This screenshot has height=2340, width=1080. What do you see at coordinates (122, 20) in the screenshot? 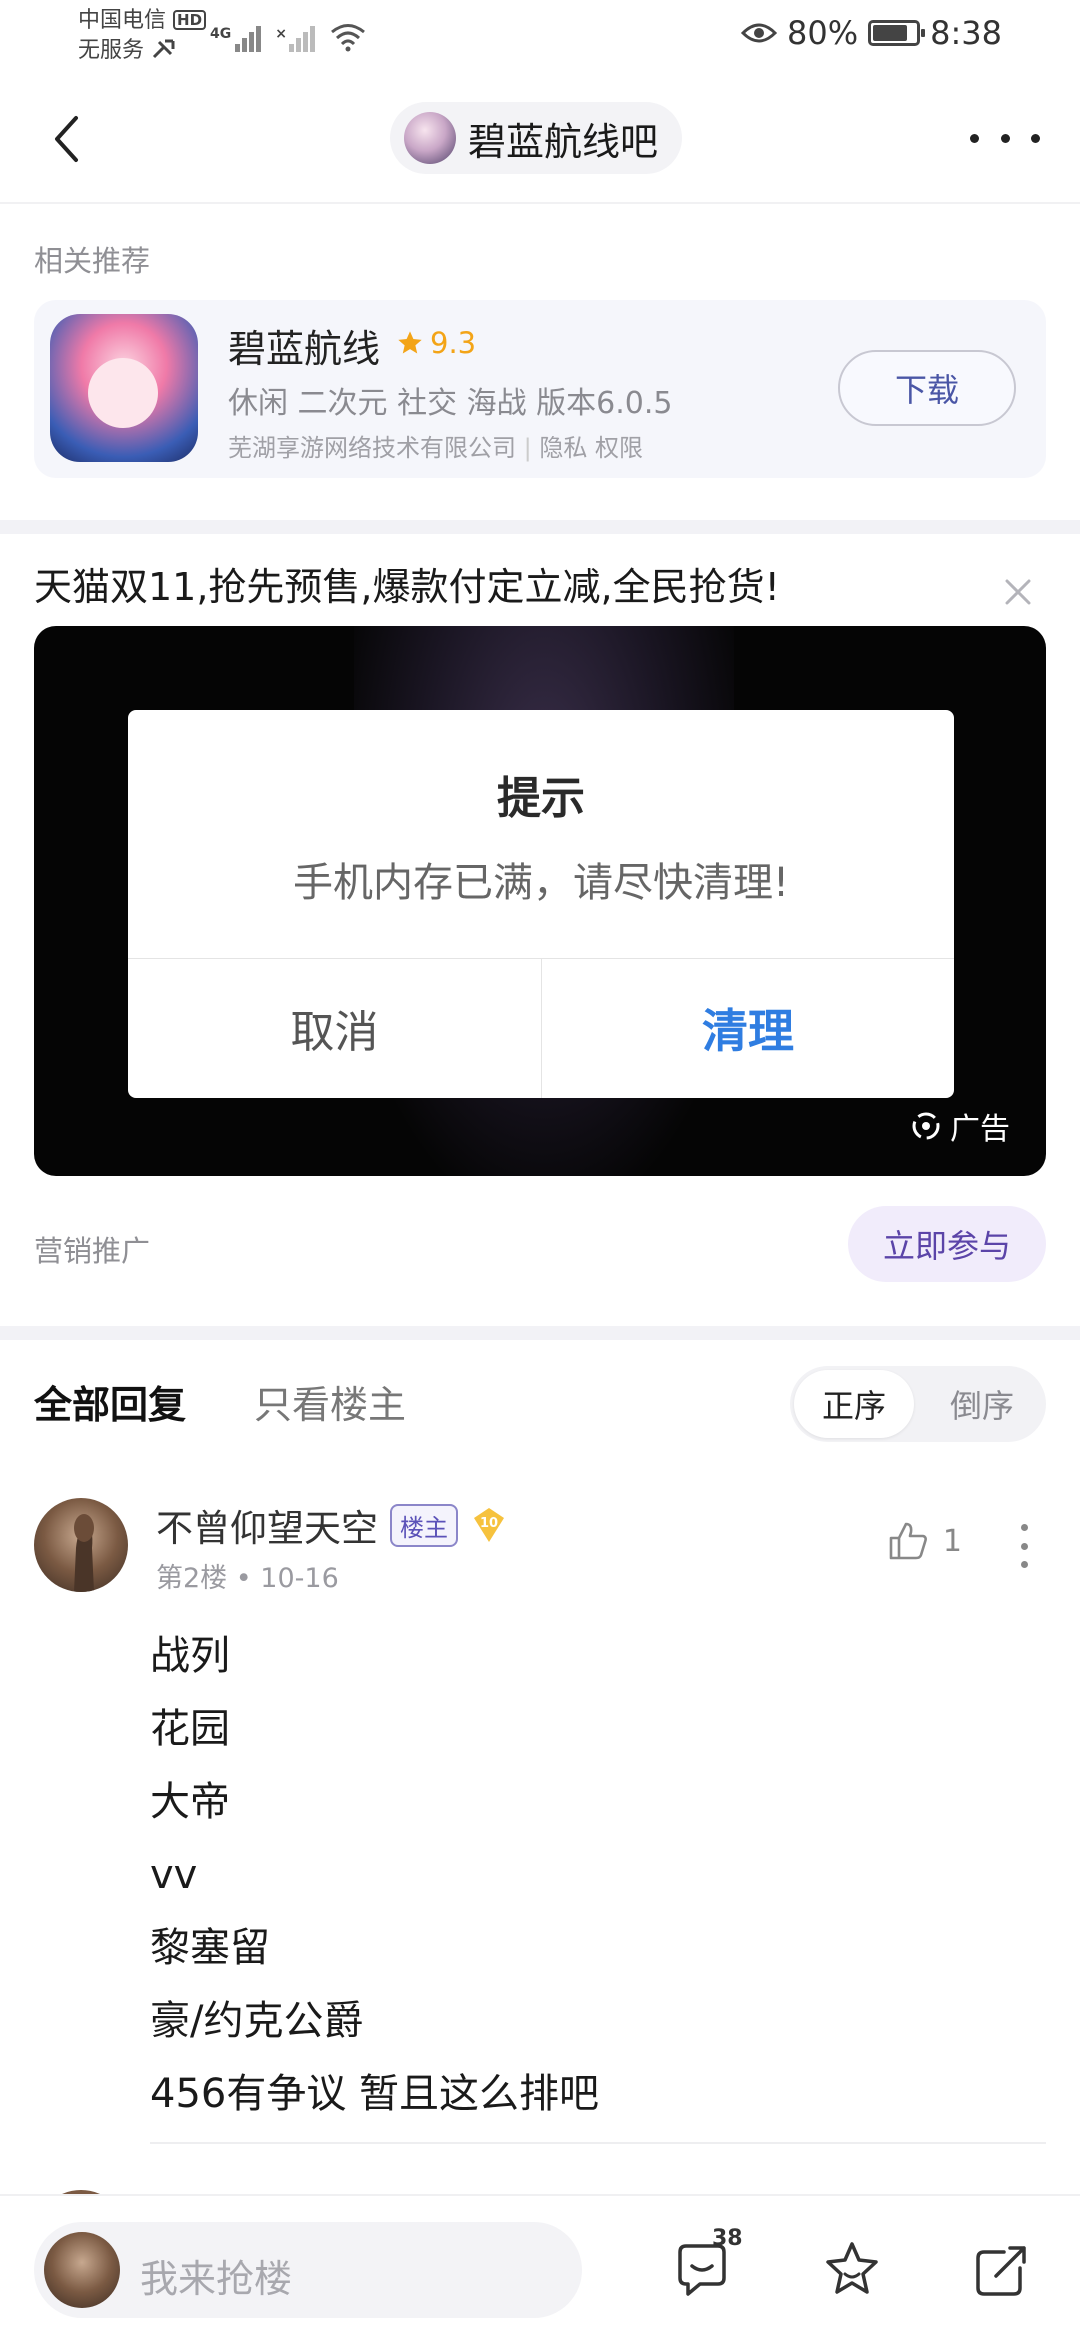
I see `carrier-name: 中国电信` at bounding box center [122, 20].